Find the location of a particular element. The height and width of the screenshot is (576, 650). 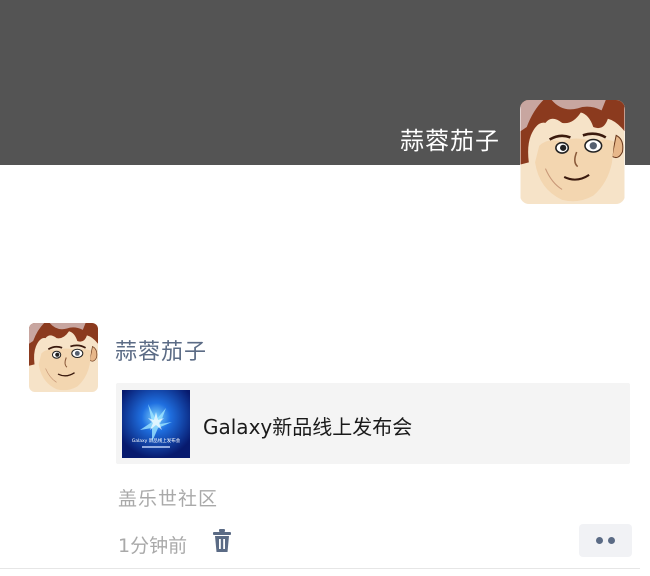

cover-user-name: 蒜蓉茄子 is located at coordinates (450, 141).